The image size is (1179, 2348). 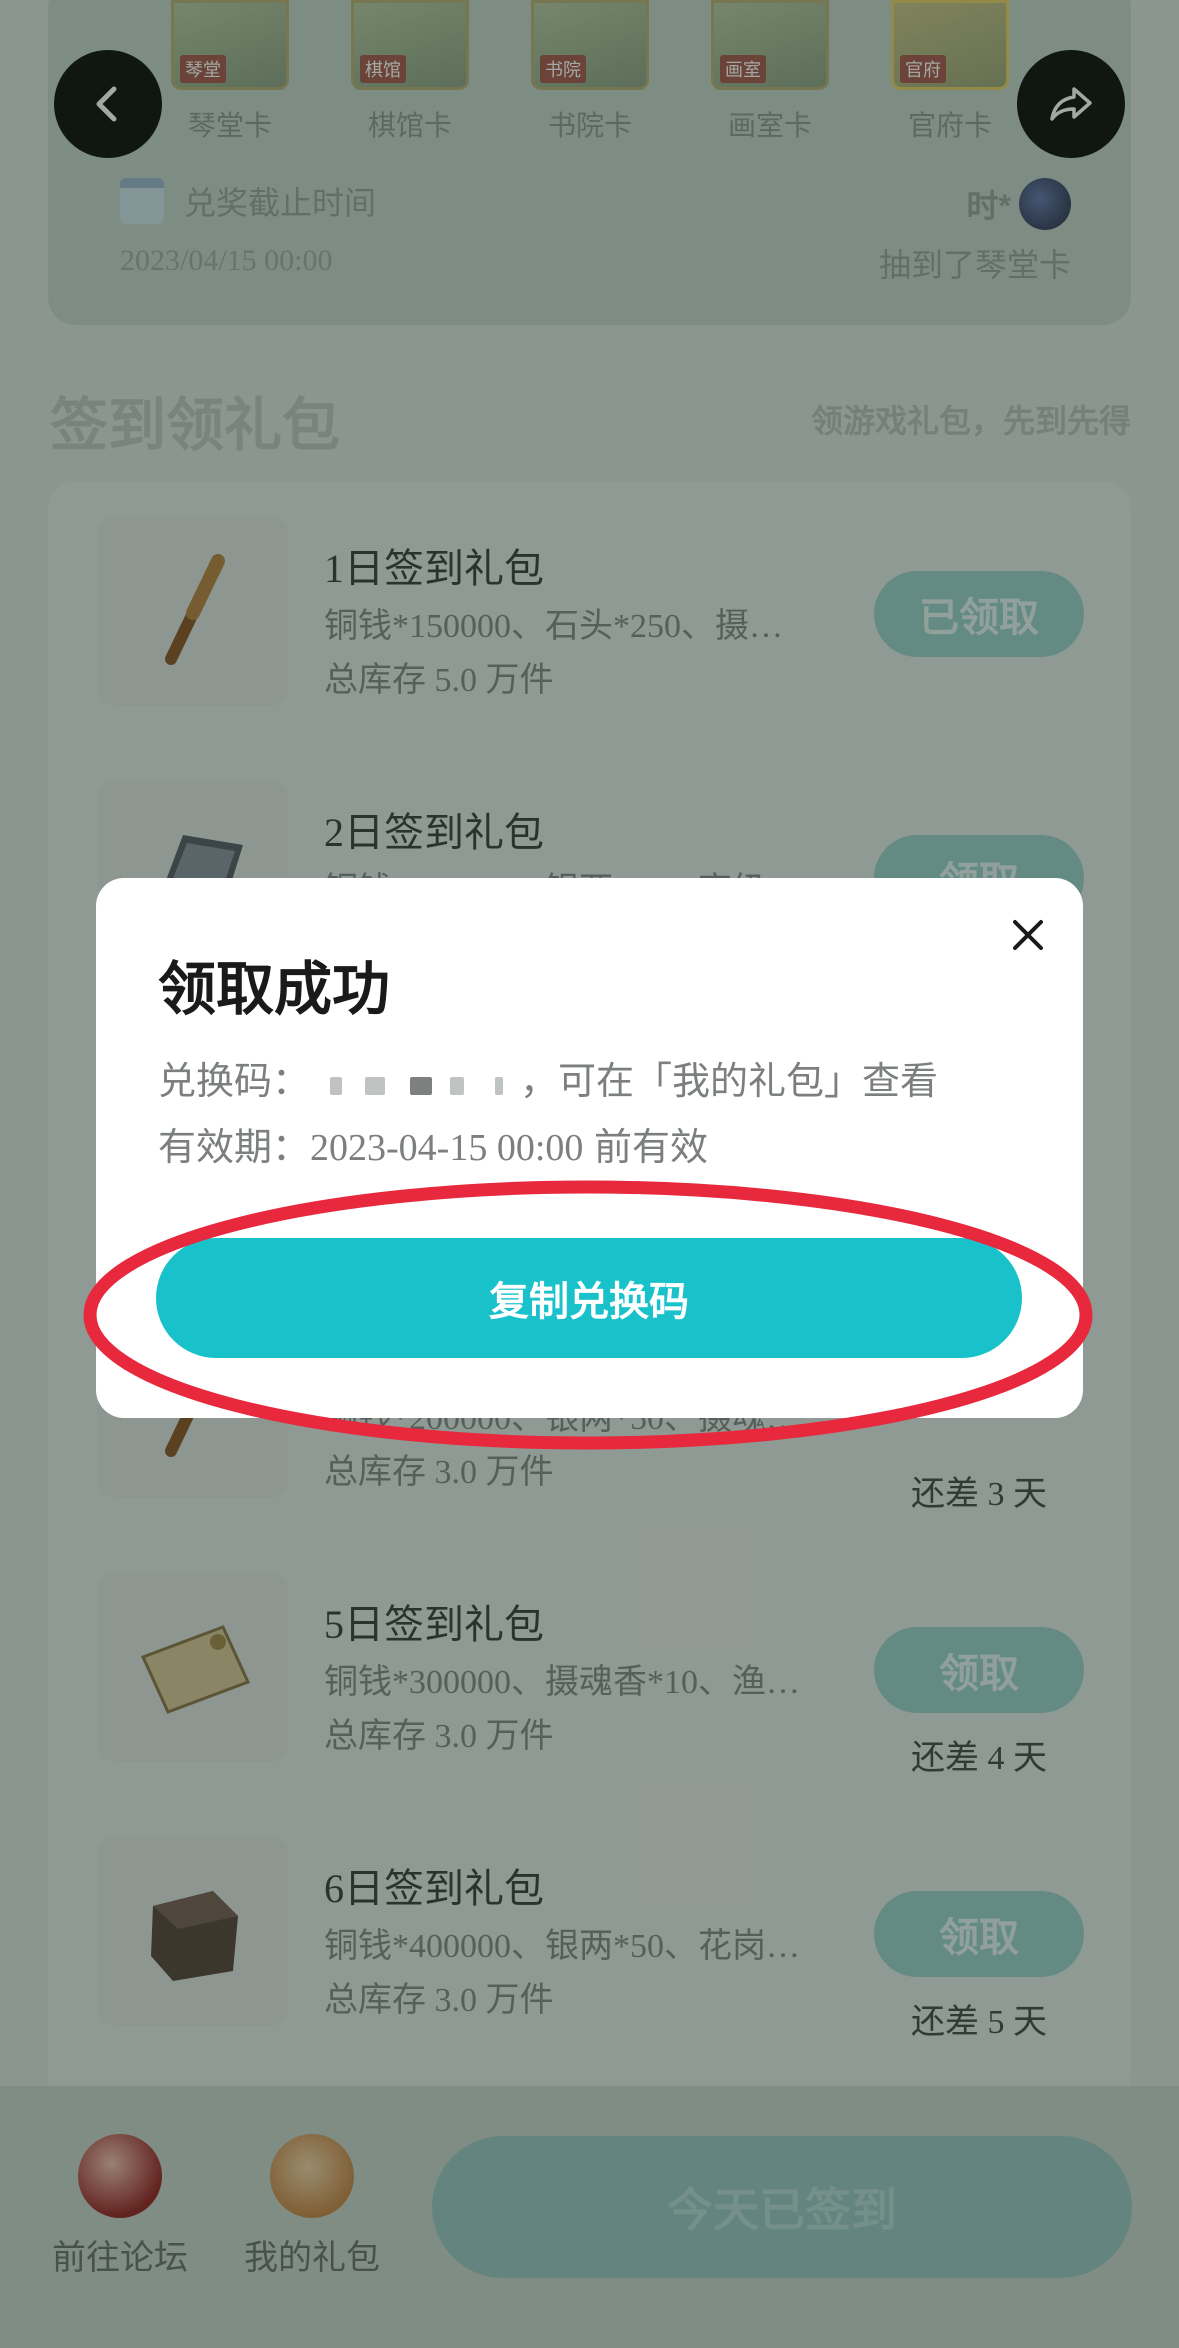 What do you see at coordinates (729, 1082) in the screenshot?
I see `code-suffix: ，可在「我的礼包」查看` at bounding box center [729, 1082].